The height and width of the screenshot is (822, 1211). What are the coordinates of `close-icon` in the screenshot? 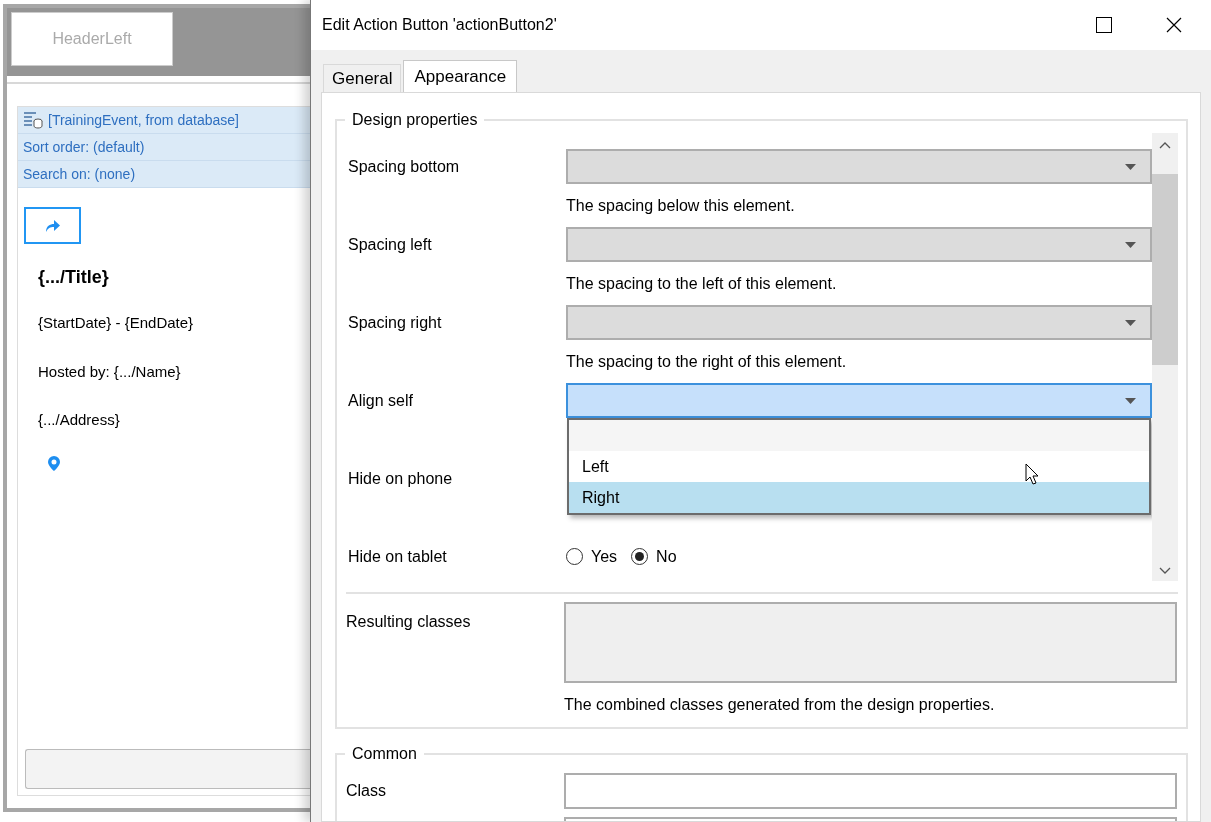 It's located at (1174, 25).